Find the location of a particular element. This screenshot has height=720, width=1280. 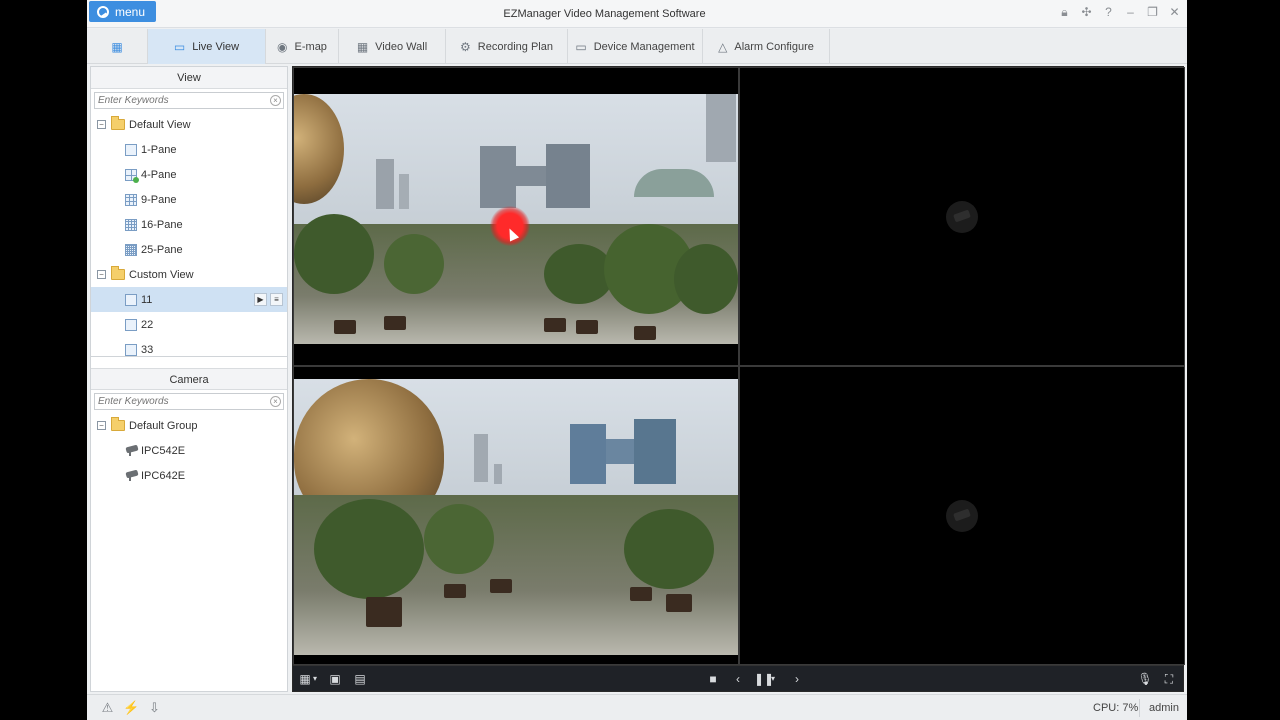

tab-live-view: ▭ Live View is located at coordinates (207, 46).